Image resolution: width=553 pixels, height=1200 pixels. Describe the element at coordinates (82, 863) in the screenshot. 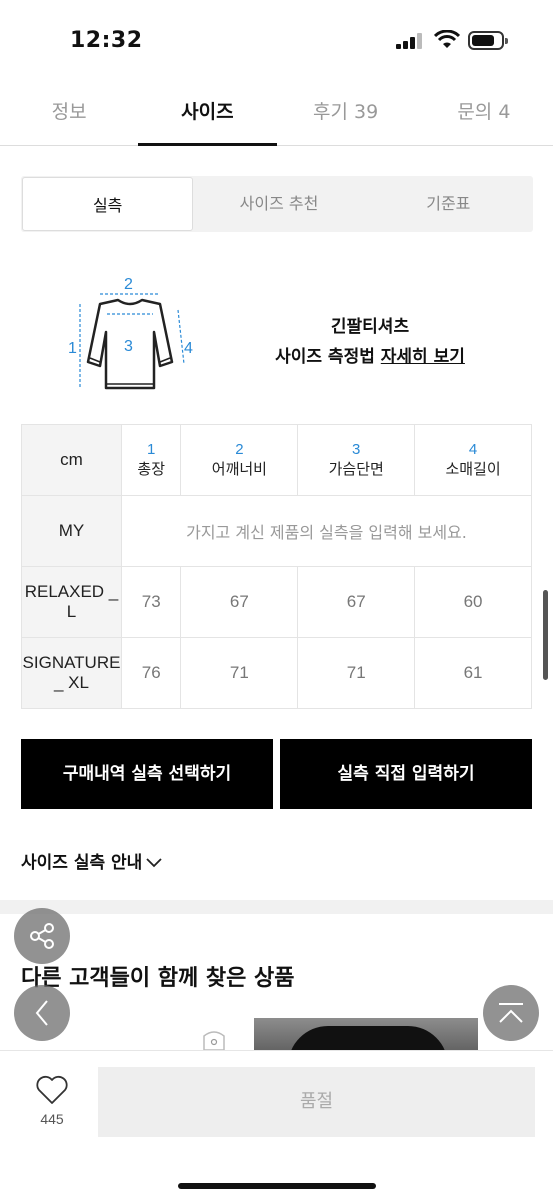

I see `size-guide-label: 사이즈 실측 안내` at that location.